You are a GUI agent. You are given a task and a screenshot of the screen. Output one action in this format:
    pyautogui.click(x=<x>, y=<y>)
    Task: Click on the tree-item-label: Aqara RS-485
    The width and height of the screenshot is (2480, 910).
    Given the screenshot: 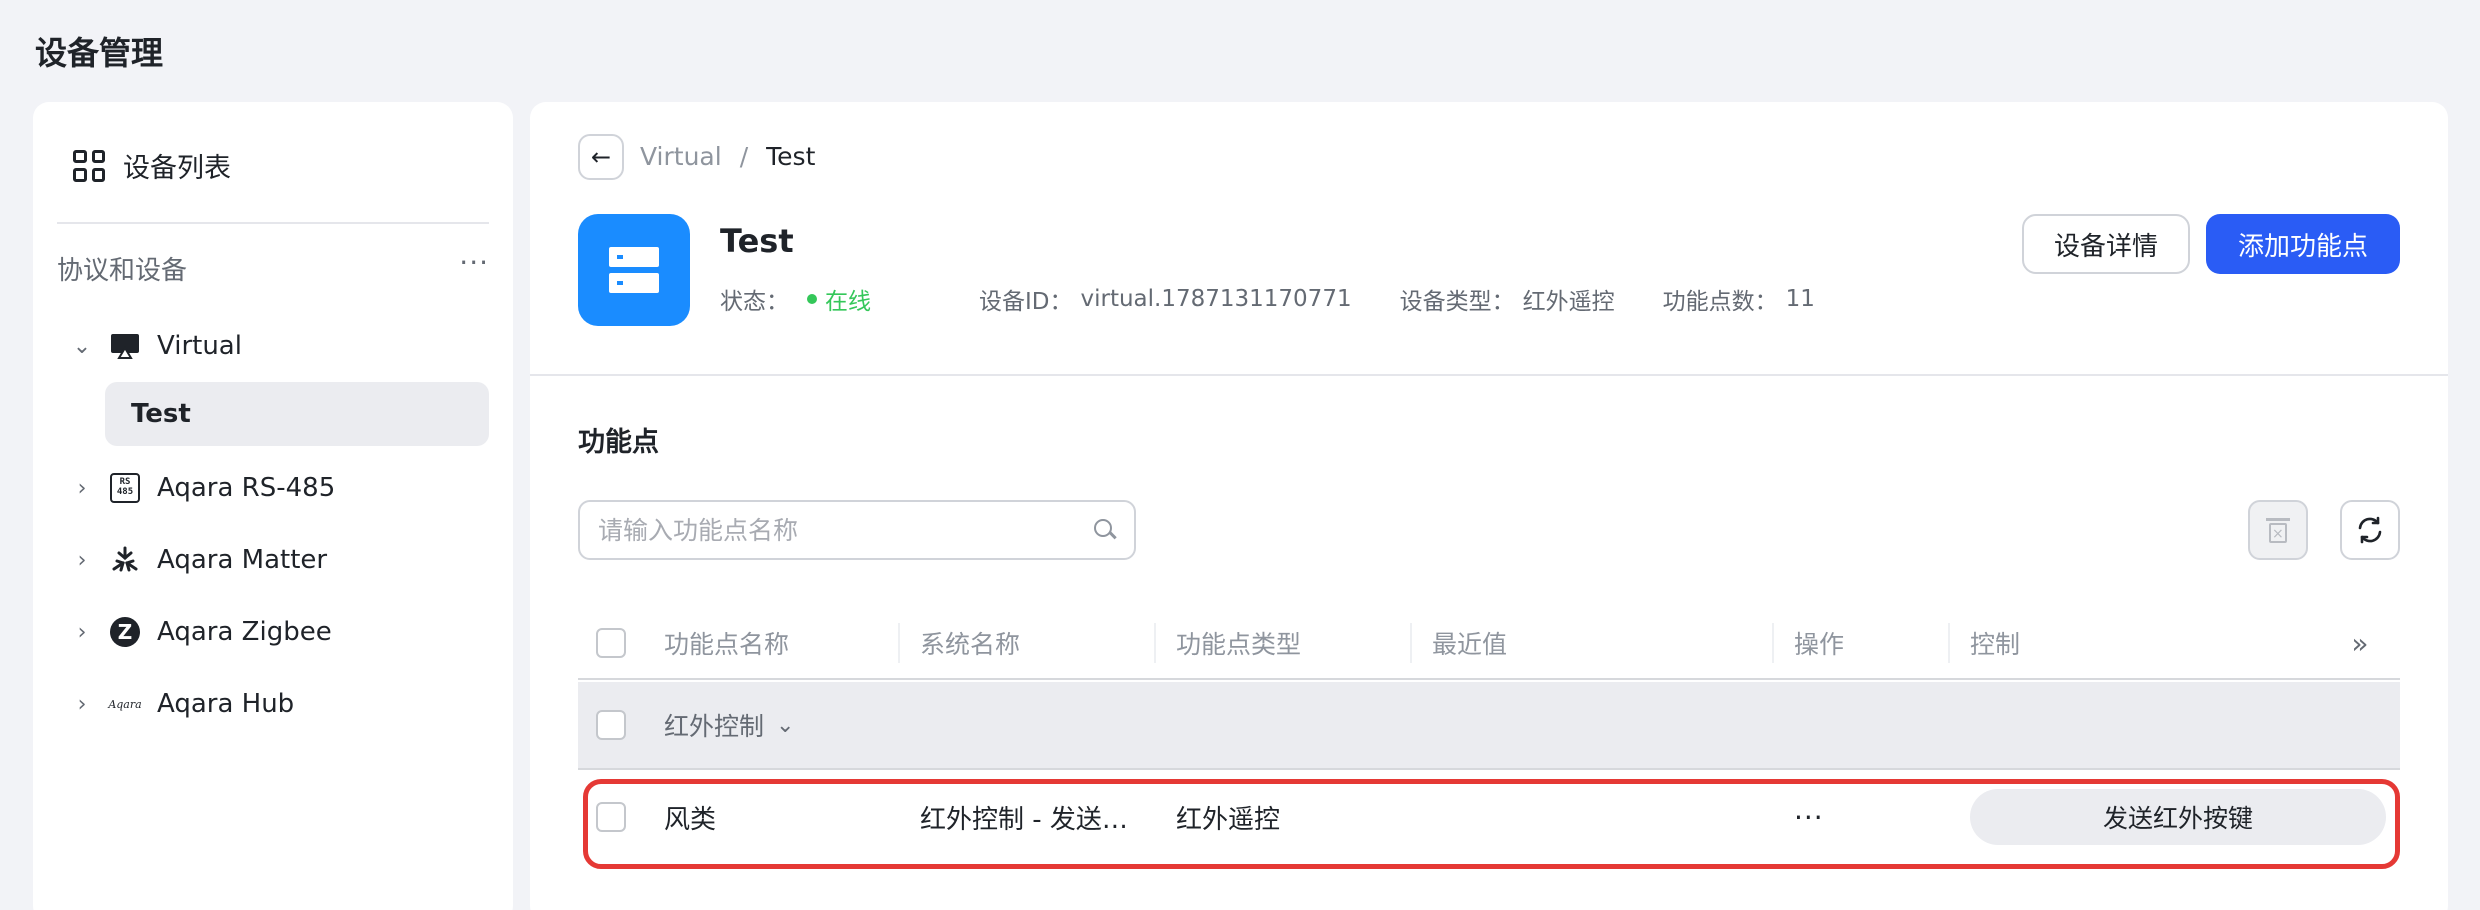 What is the action you would take?
    pyautogui.click(x=246, y=488)
    